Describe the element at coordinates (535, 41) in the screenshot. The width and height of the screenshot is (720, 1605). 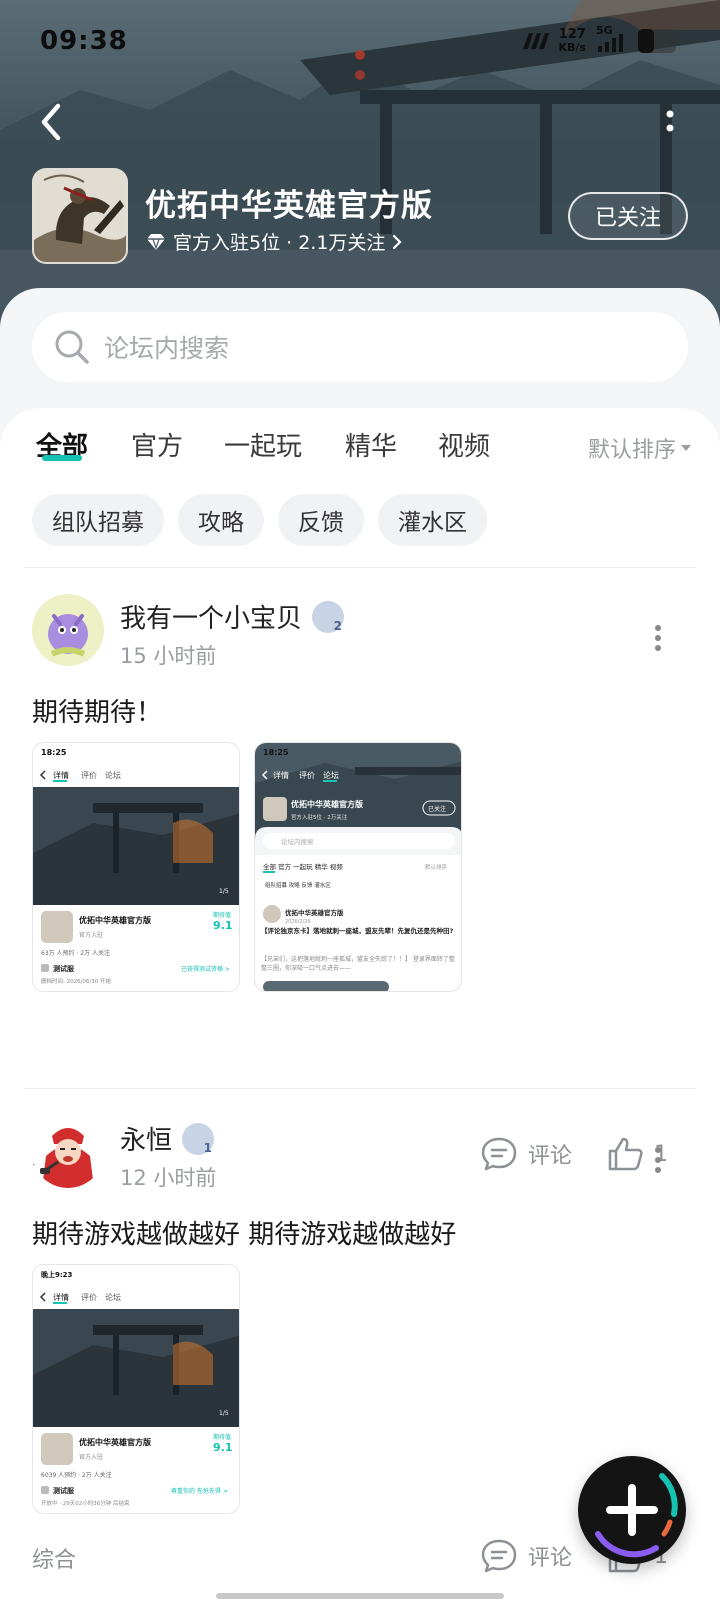
I see `hyper-icon` at that location.